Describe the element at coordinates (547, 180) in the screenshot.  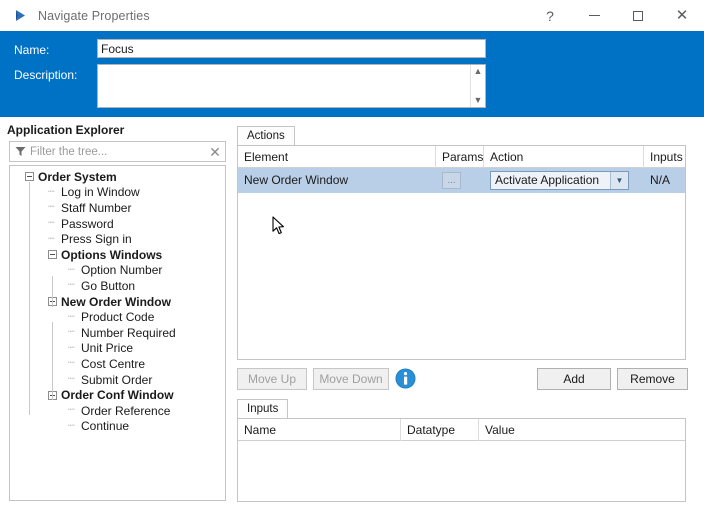
I see `action-dropdown-value: Activate Application` at that location.